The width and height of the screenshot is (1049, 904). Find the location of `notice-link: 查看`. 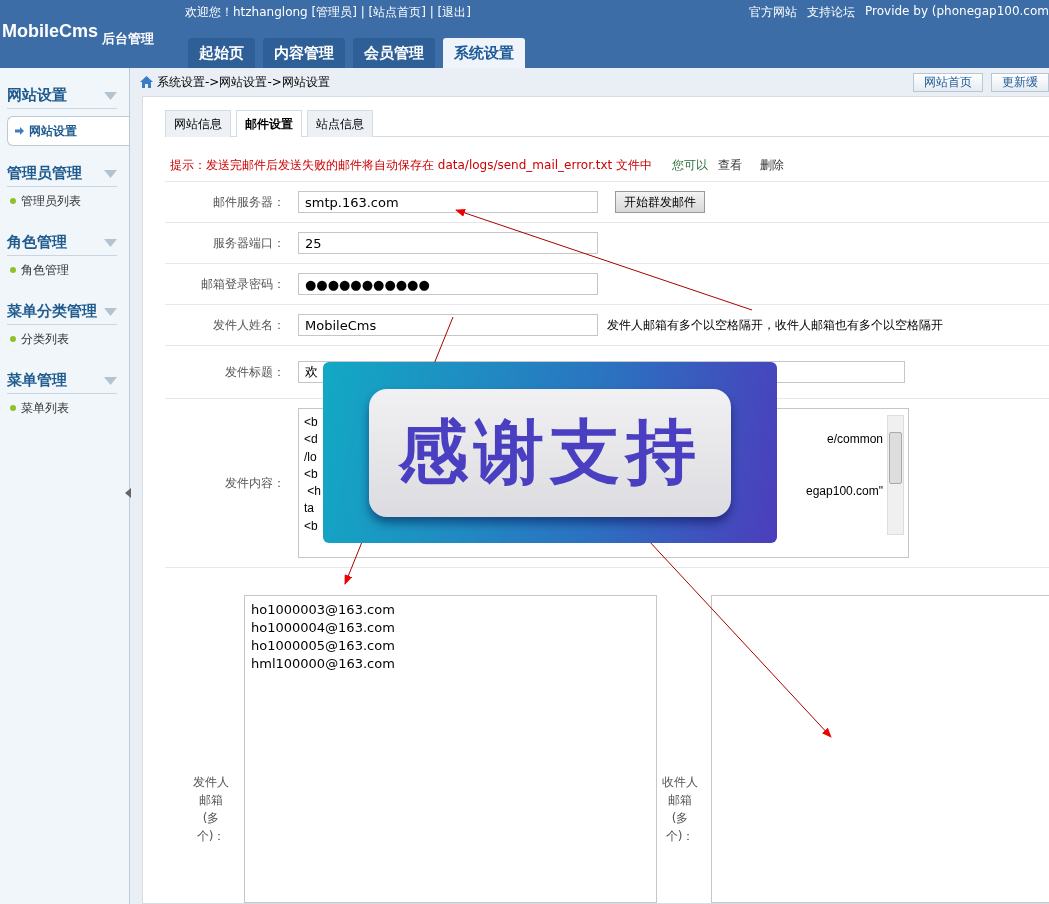

notice-link: 查看 is located at coordinates (730, 165).